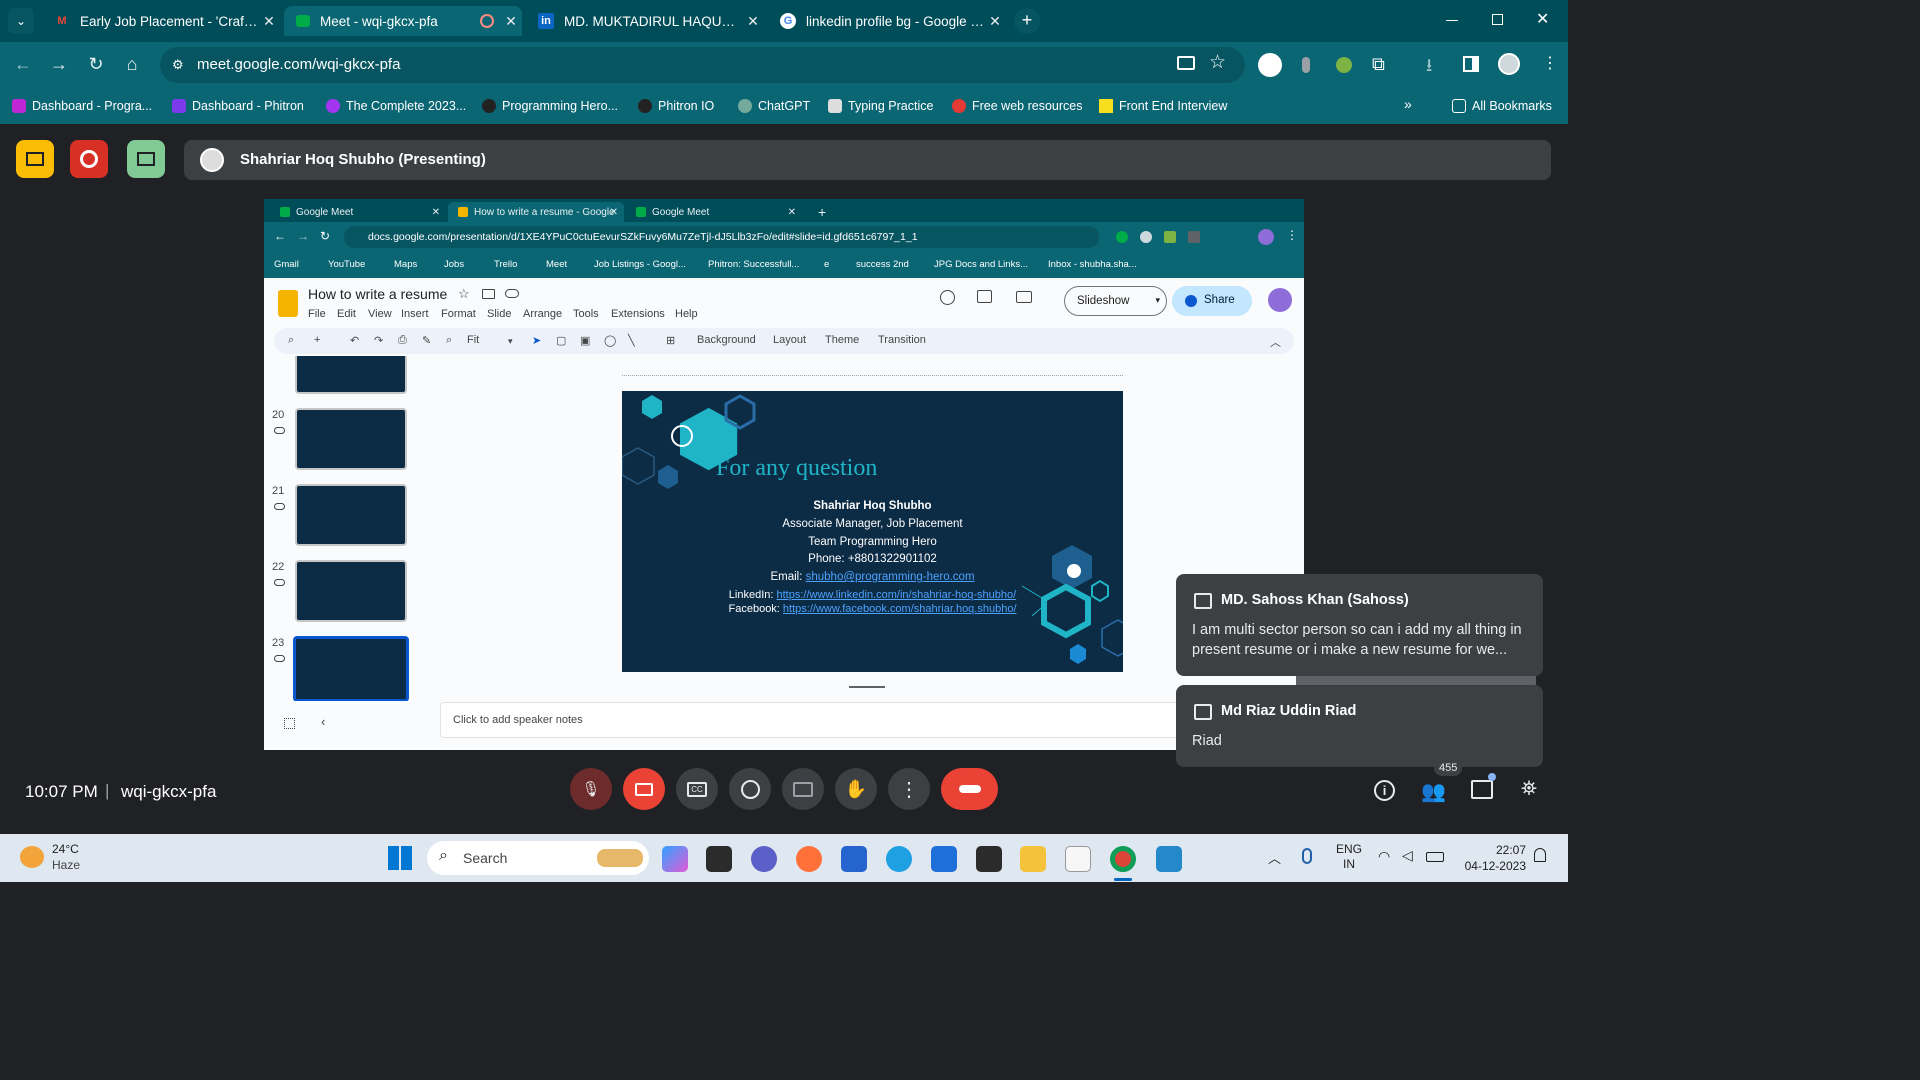  Describe the element at coordinates (887, 21) in the screenshot. I see `browser-tab-google-search: G linkedin profile bg - Google Sea ✕` at that location.